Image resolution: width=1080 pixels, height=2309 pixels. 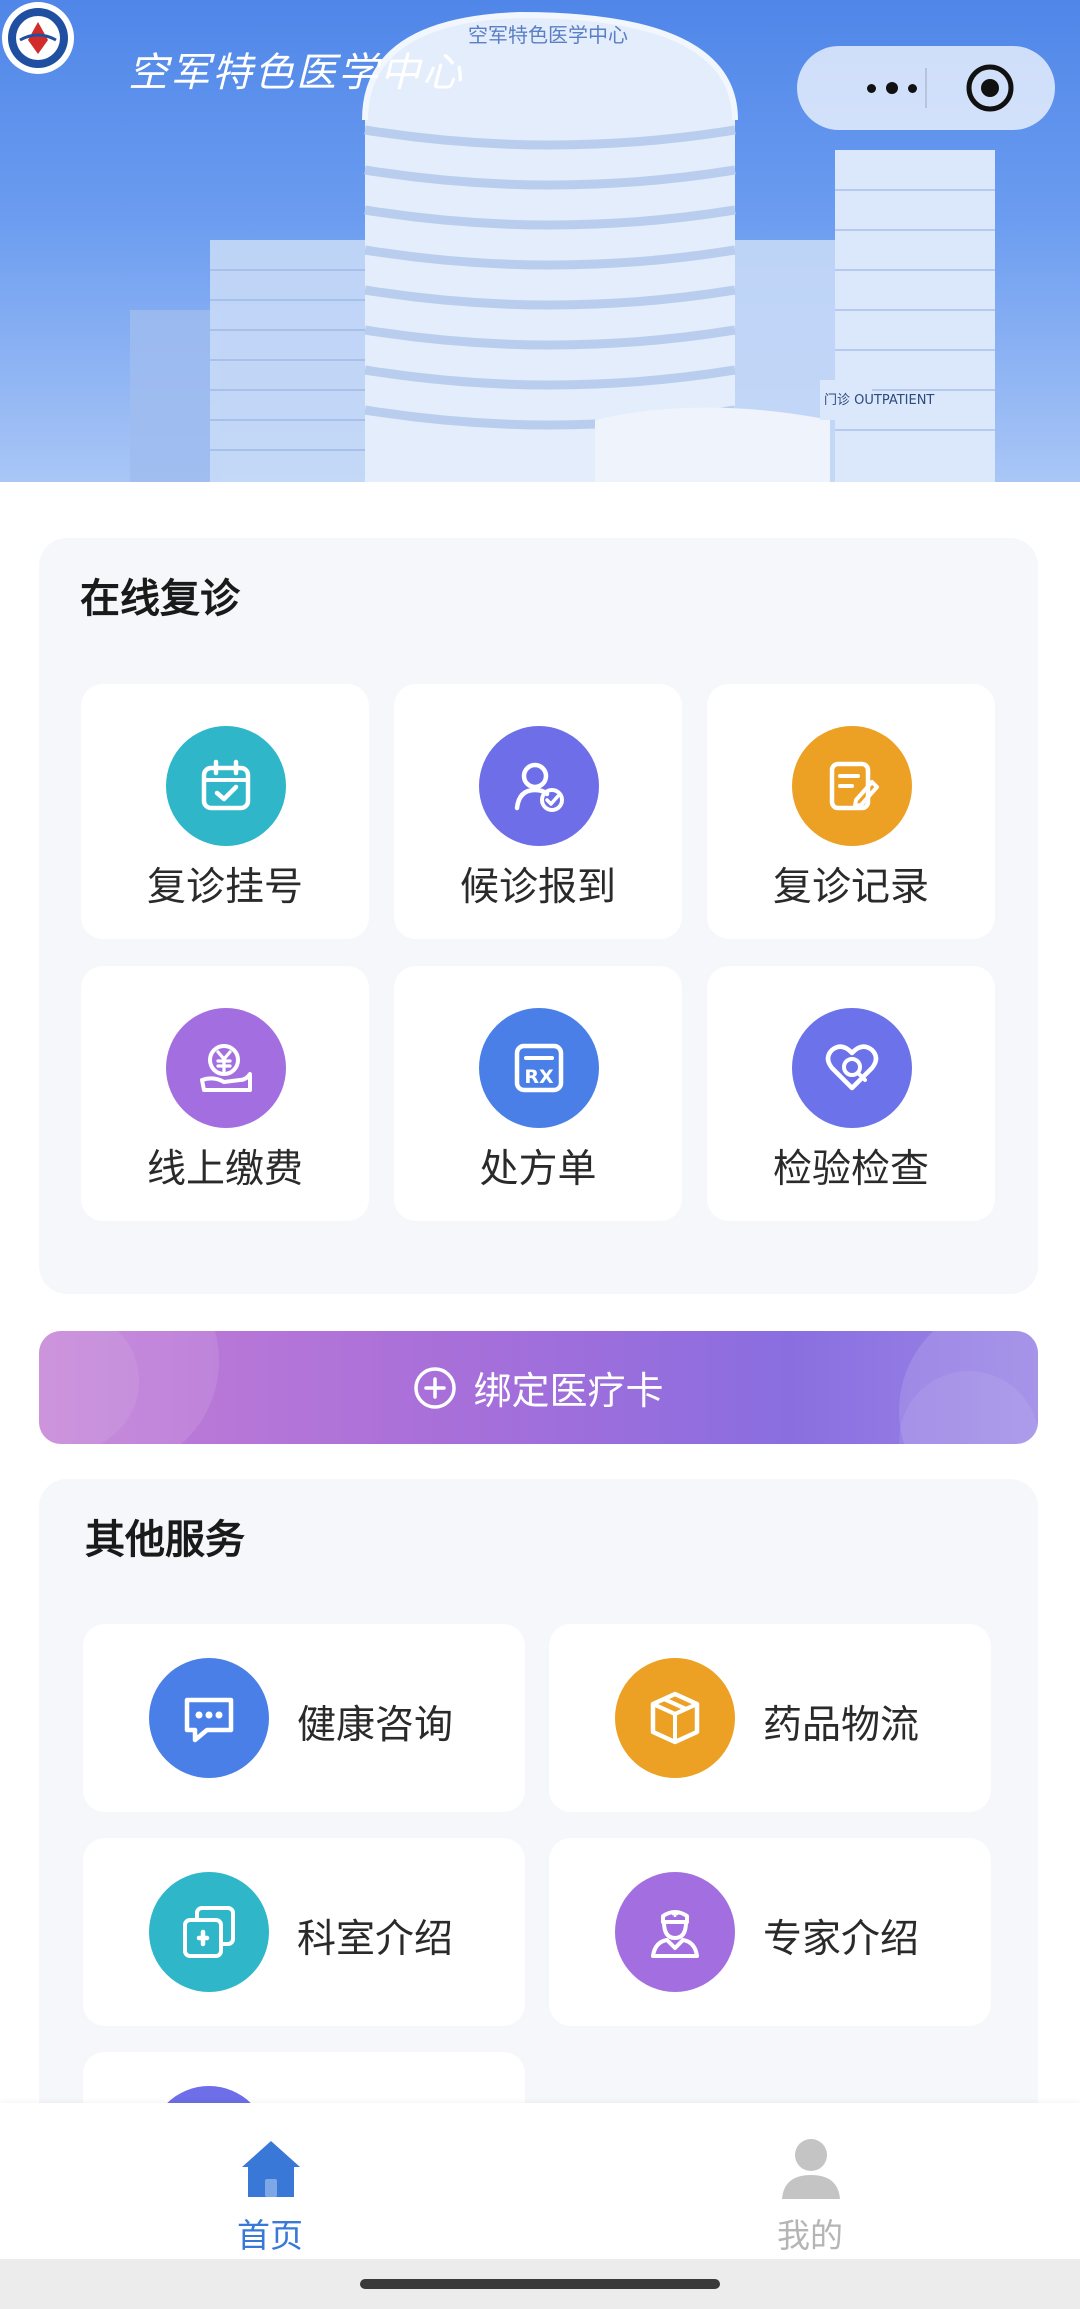 I want to click on doctor-icon, so click(x=675, y=1932).